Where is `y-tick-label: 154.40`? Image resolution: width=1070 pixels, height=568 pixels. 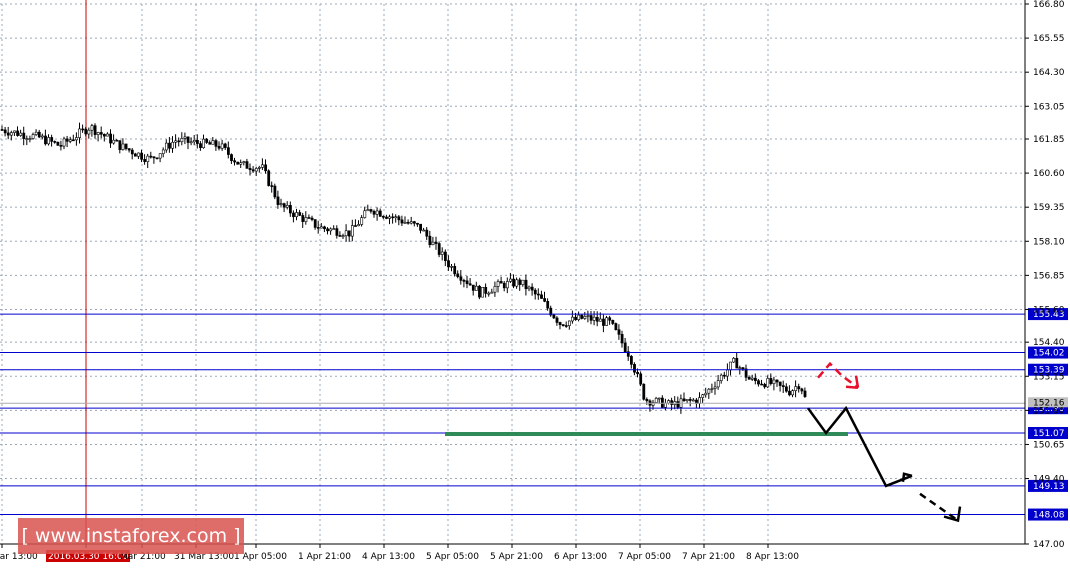
y-tick-label: 154.40 is located at coordinates (1049, 343).